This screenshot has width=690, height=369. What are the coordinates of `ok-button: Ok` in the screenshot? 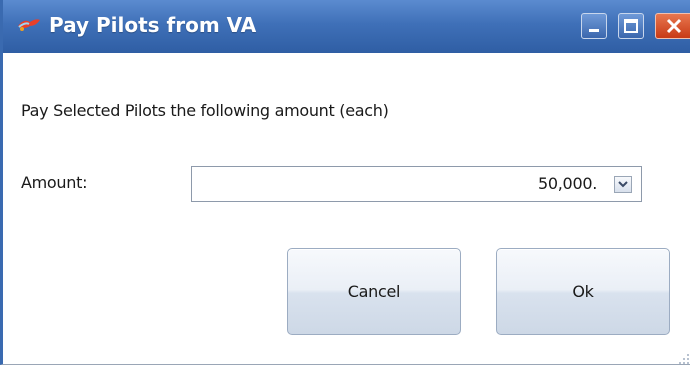 It's located at (583, 291).